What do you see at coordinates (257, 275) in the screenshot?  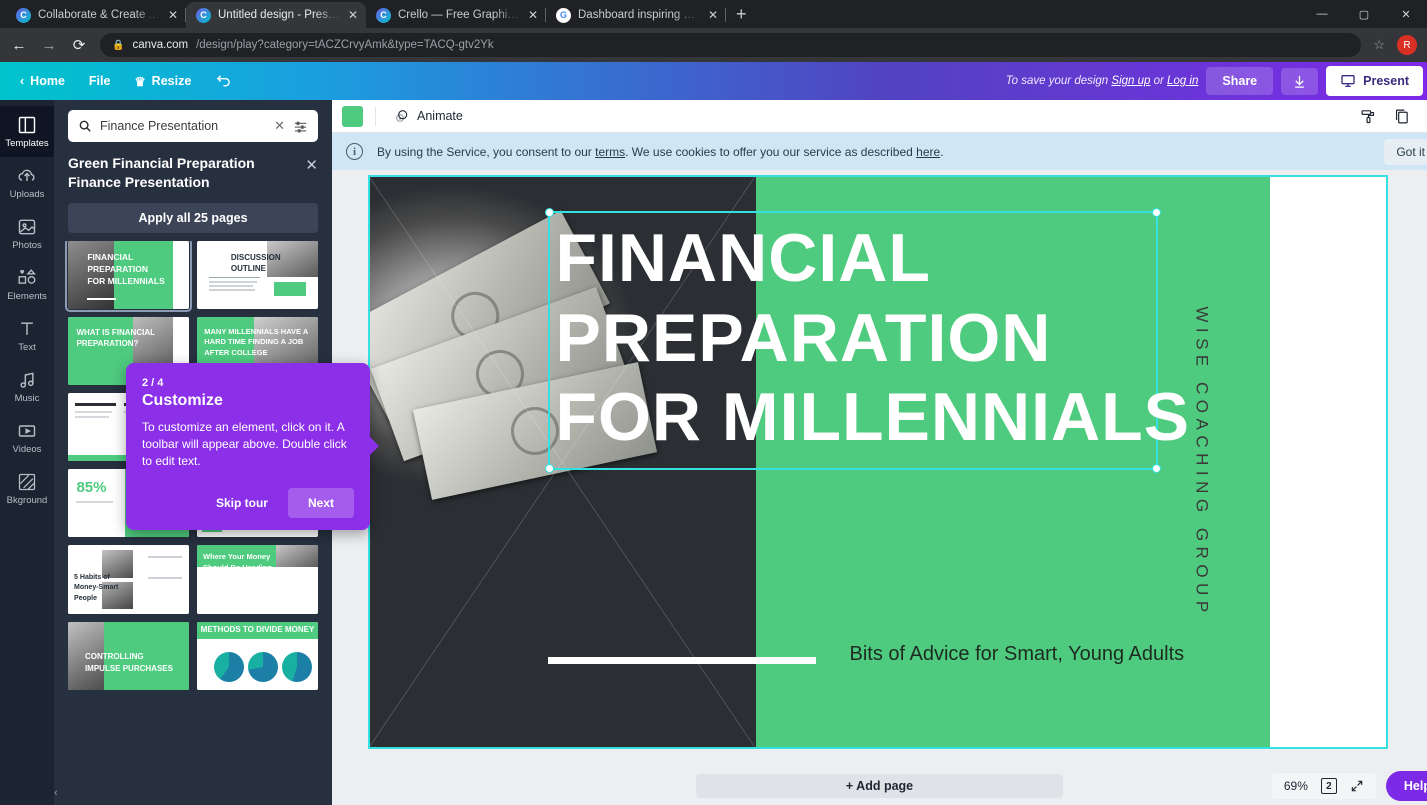 I see `template-thumbnail: DISCUSSION OUTLINE` at bounding box center [257, 275].